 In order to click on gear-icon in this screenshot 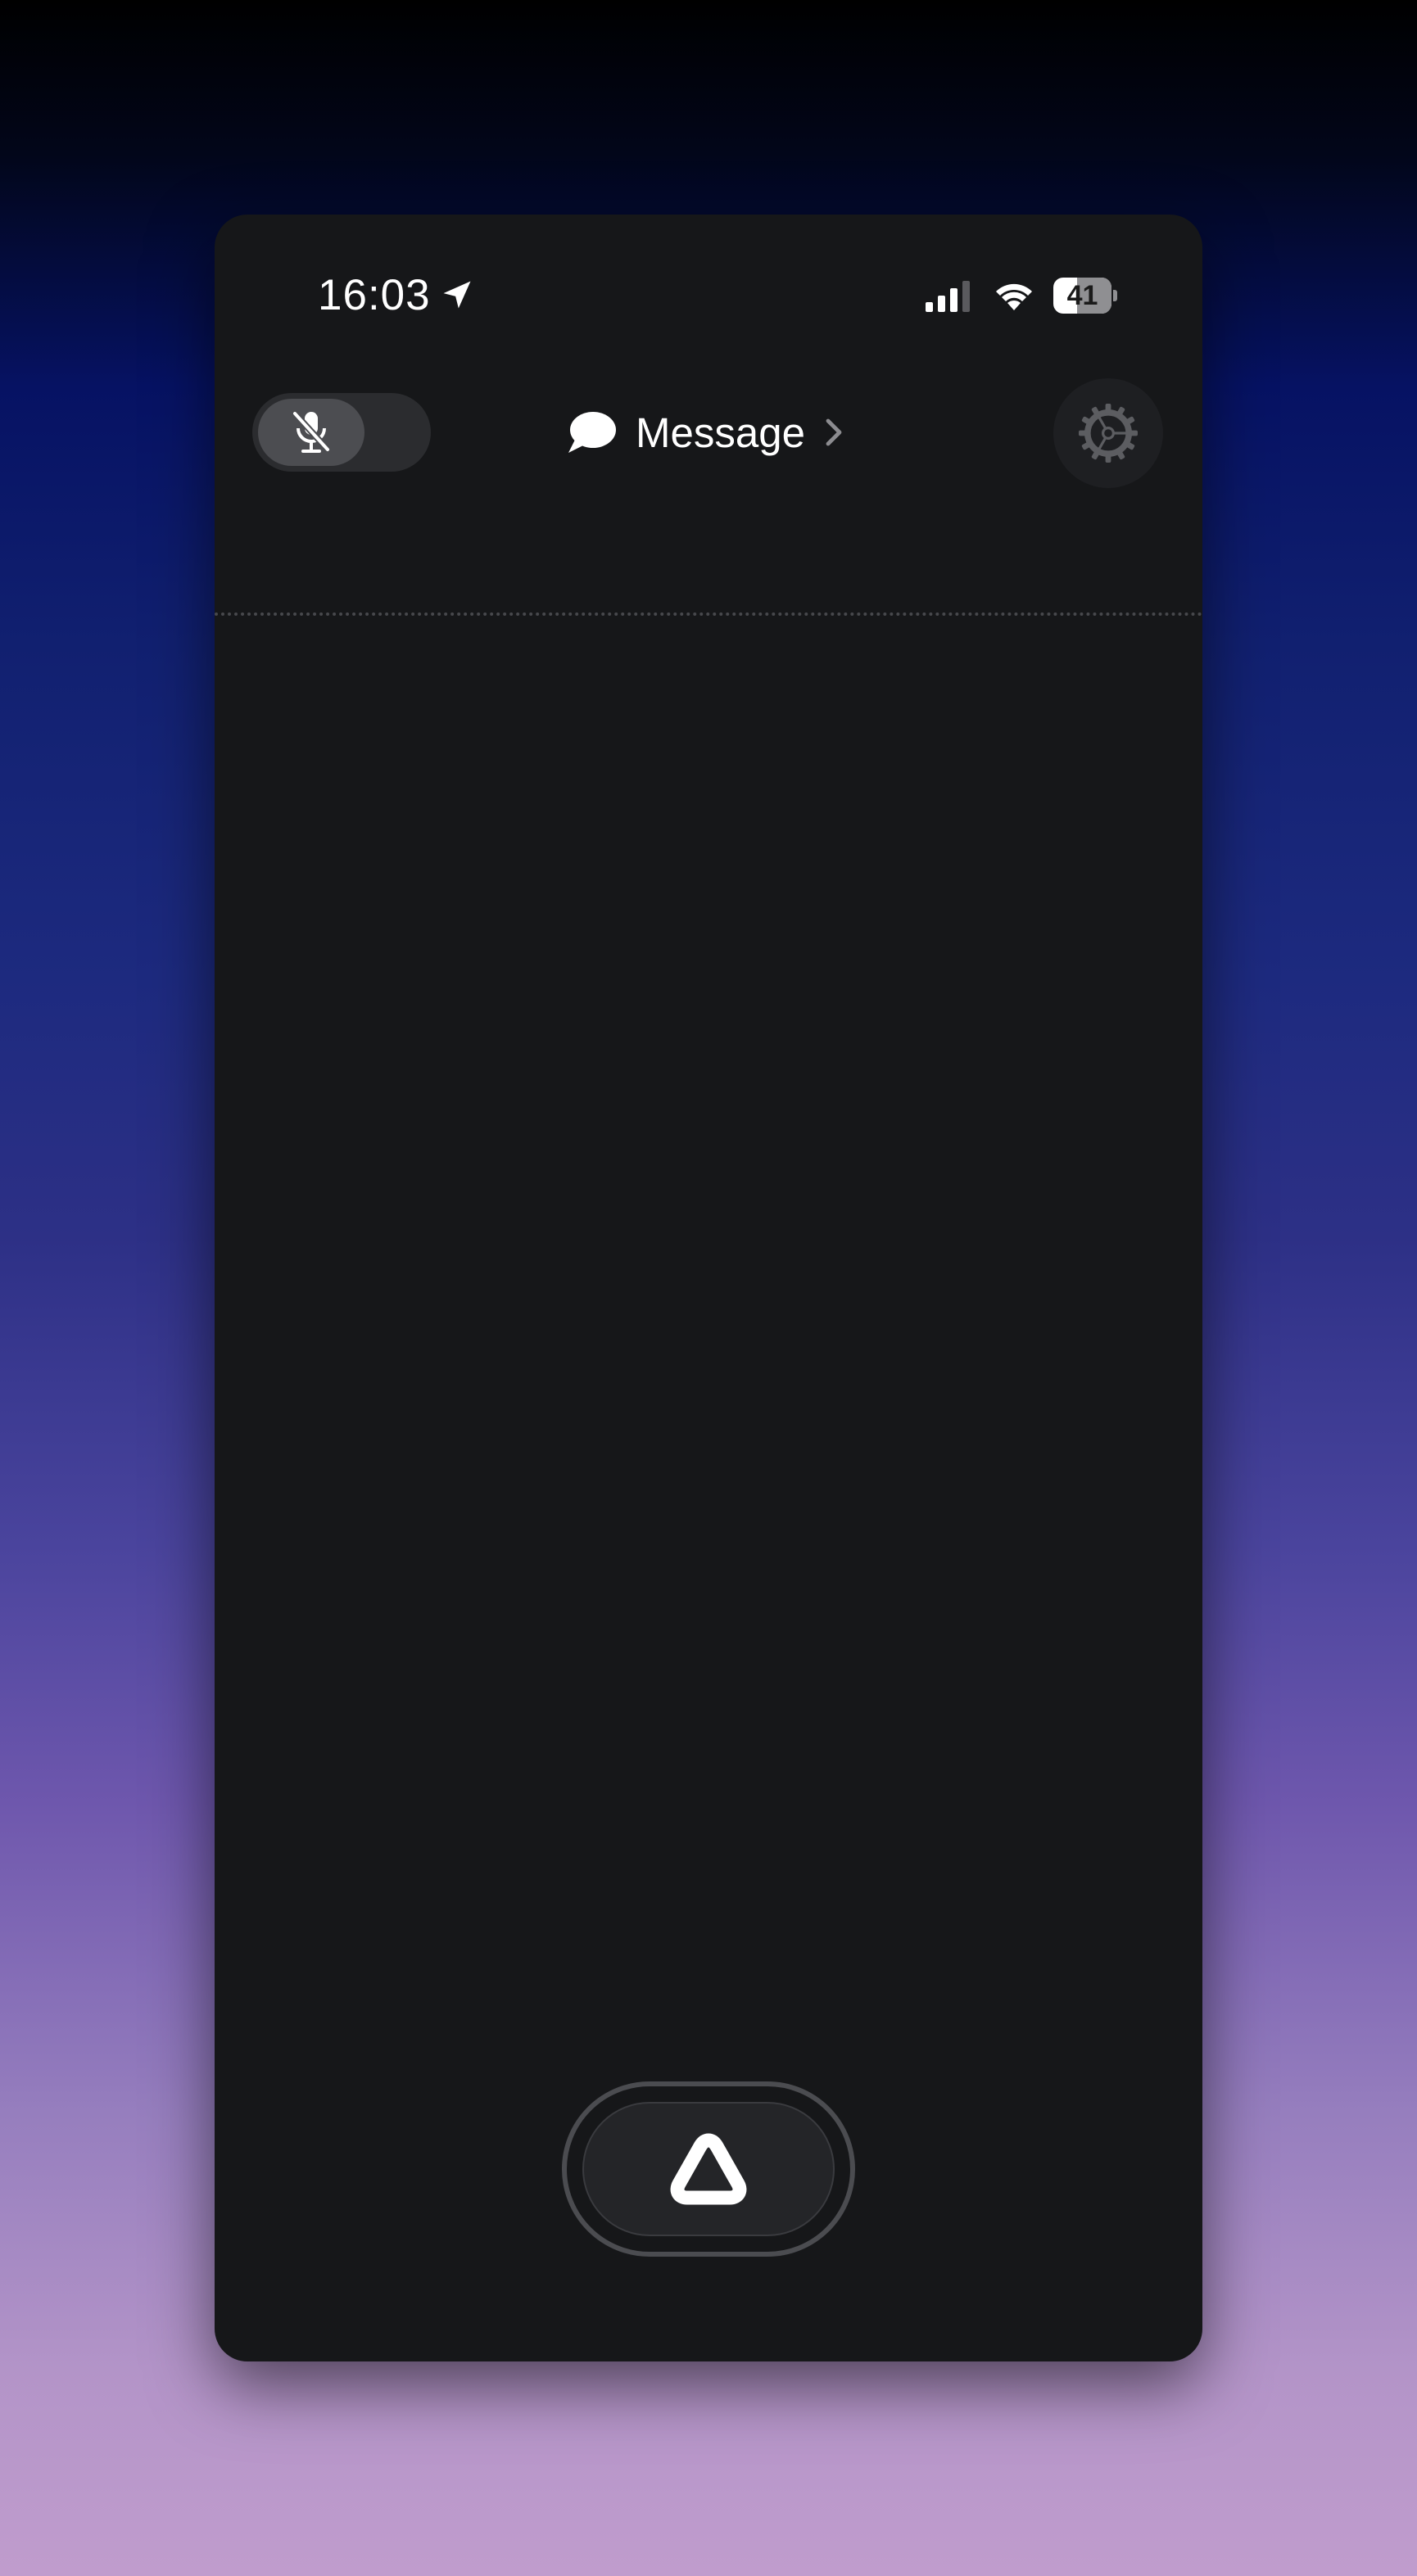, I will do `click(1108, 433)`.